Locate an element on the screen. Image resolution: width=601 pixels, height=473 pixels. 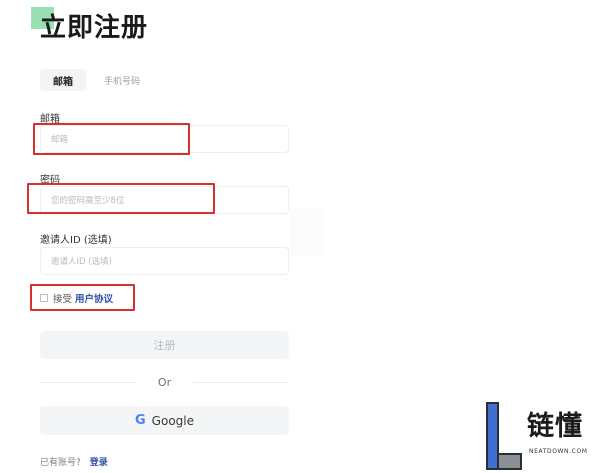
agreement-row: 接受 用户协议 is located at coordinates (76, 298).